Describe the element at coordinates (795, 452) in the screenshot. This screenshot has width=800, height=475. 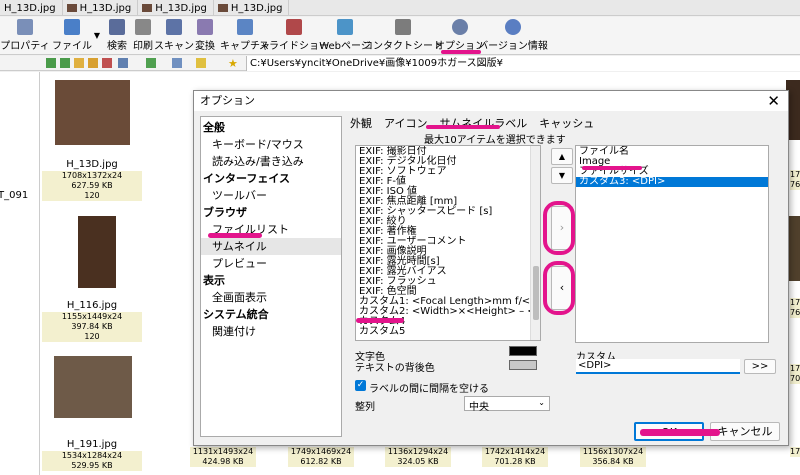
I see `thumbnail-caption: 176` at that location.